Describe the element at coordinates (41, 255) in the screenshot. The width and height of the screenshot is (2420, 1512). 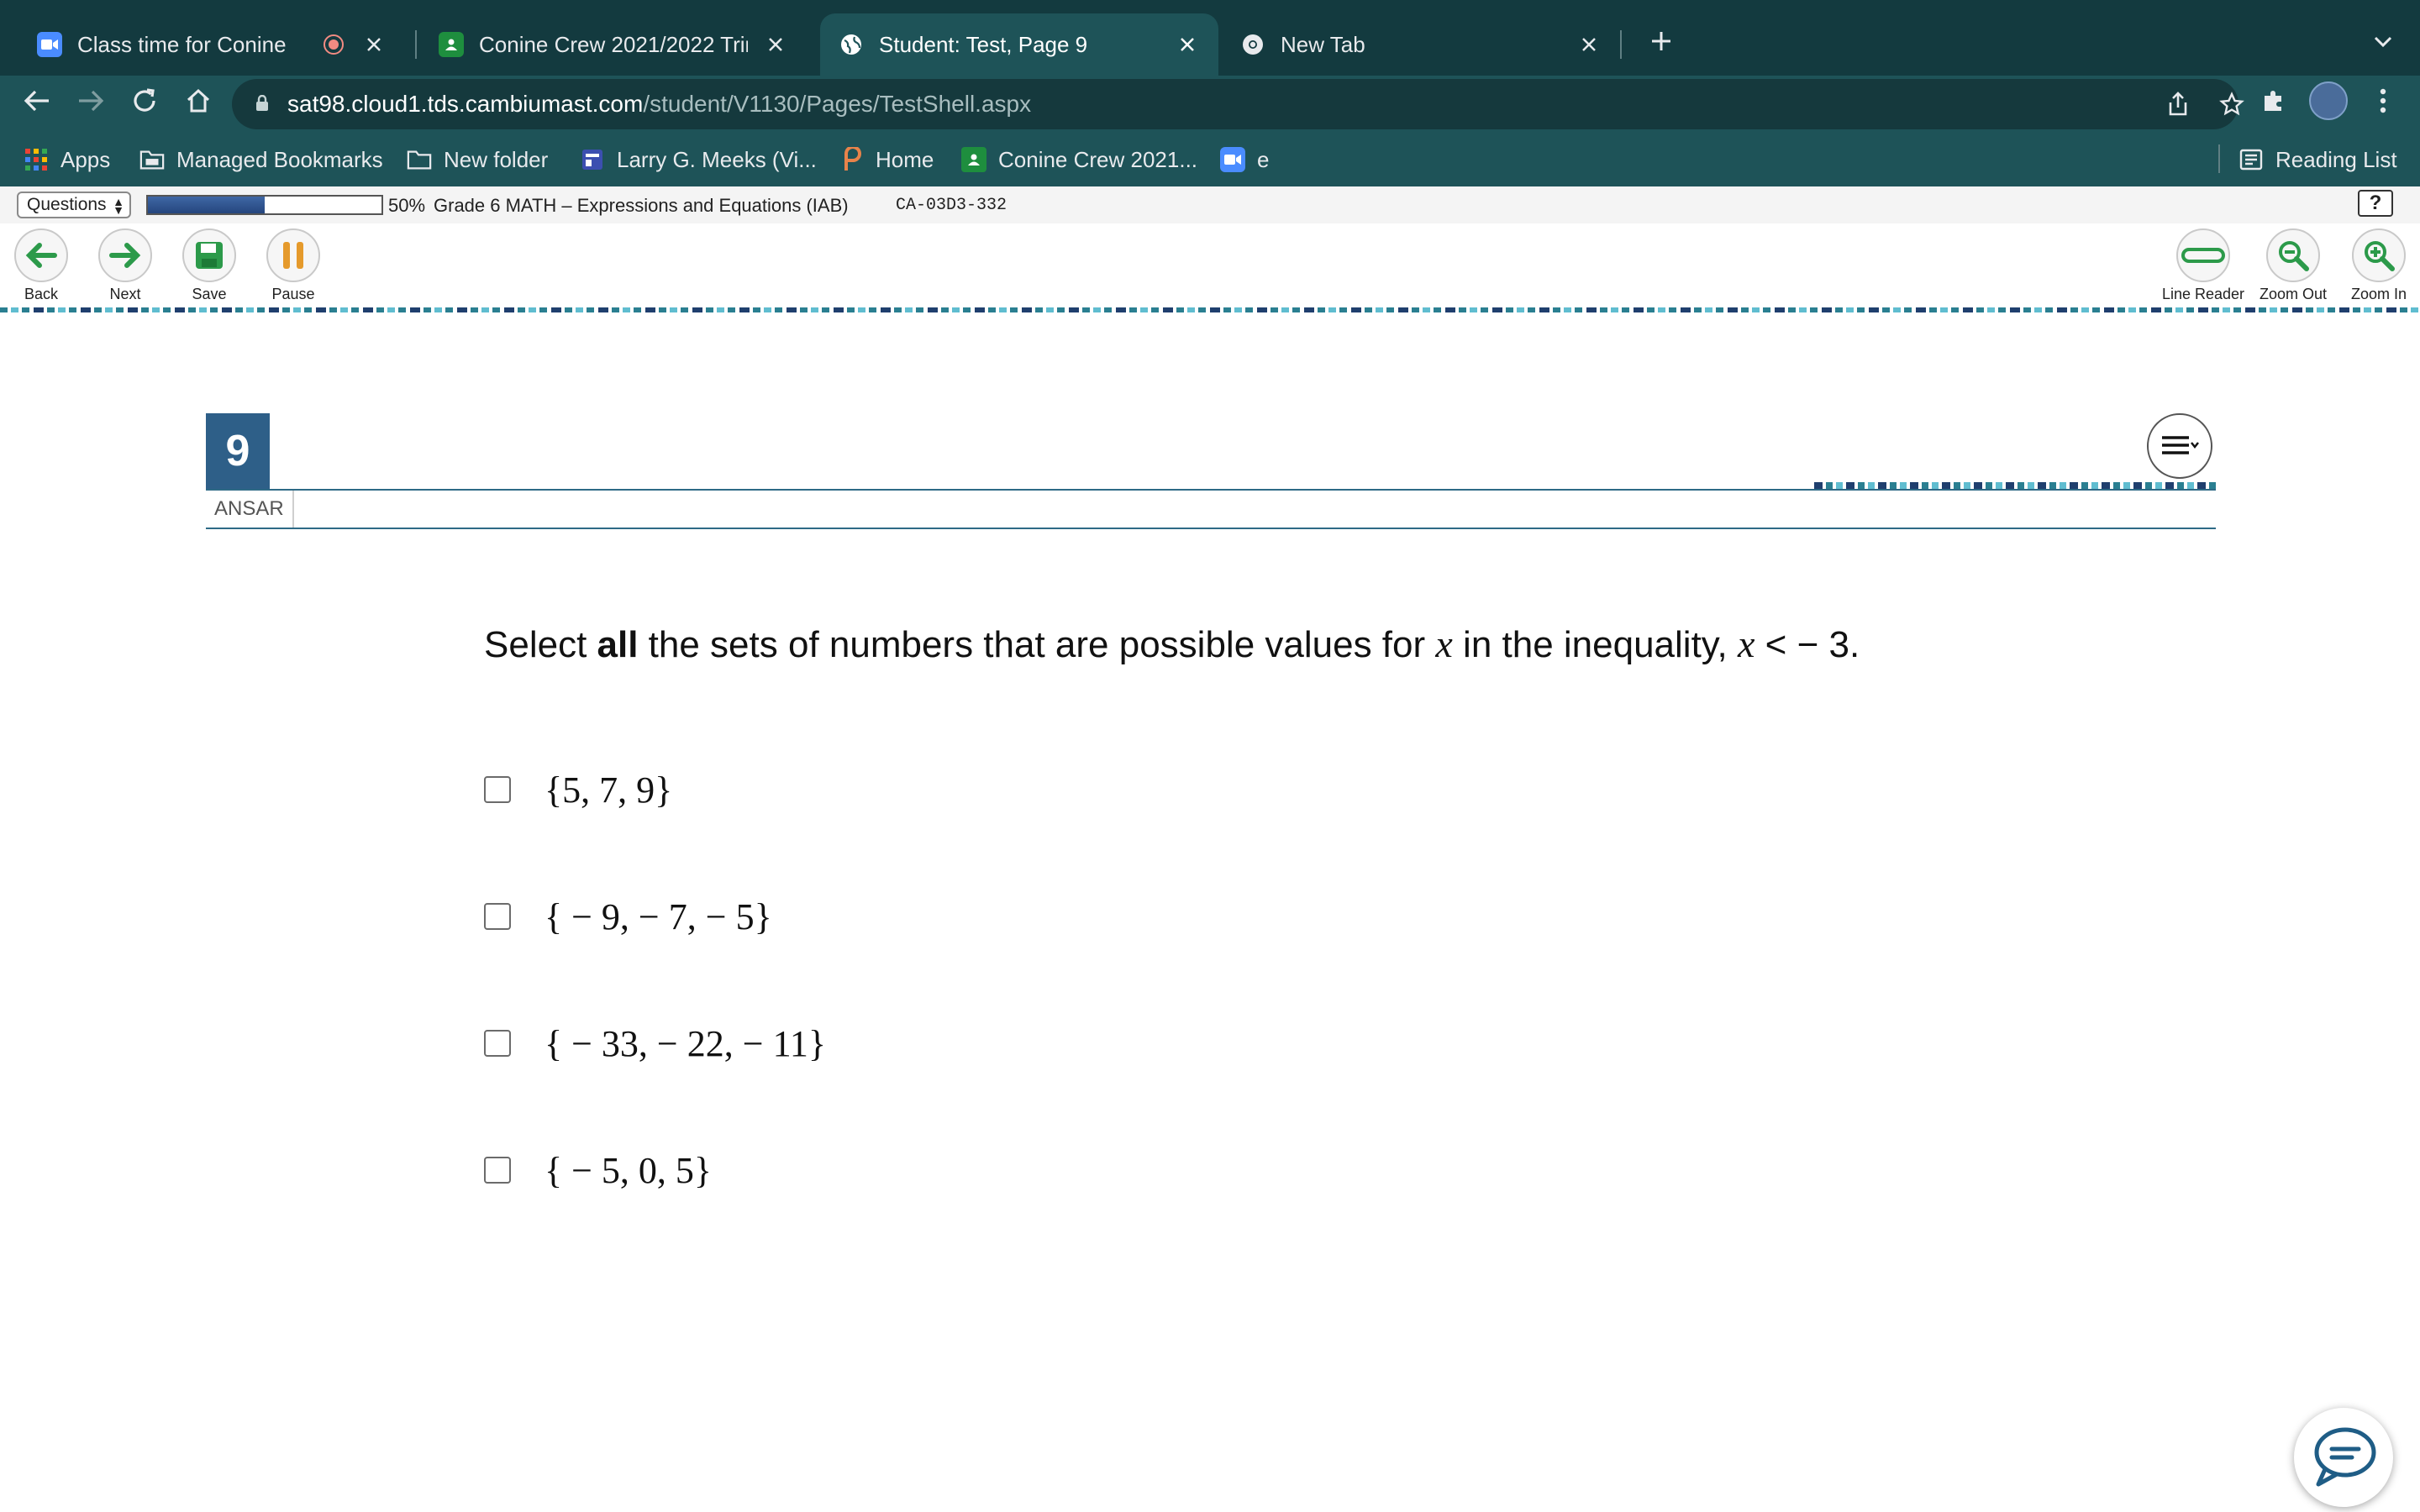
I see `arrow-left-icon` at that location.